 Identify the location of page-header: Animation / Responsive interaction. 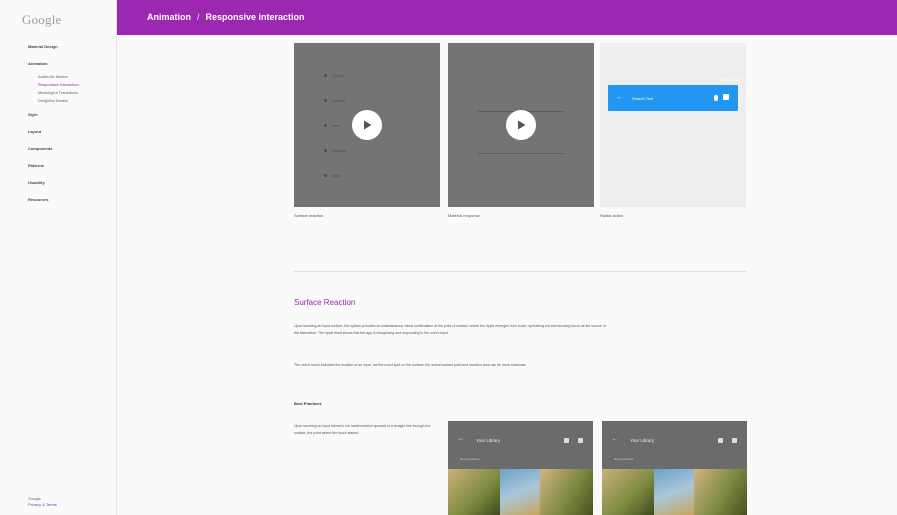
(507, 17).